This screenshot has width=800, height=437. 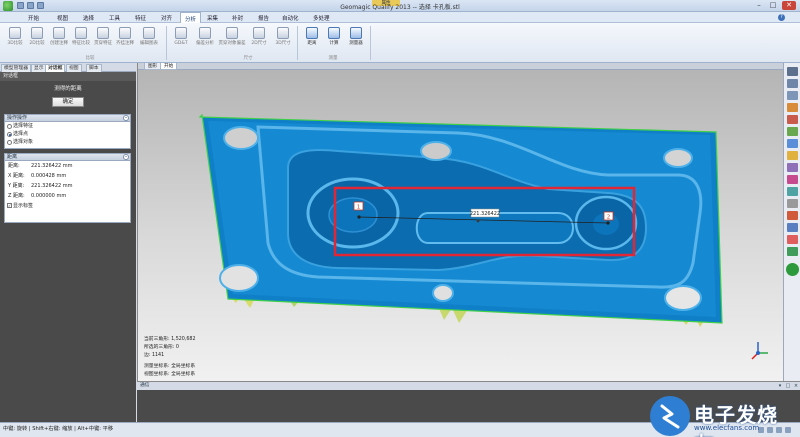 What do you see at coordinates (125, 39) in the screenshot?
I see `ribbon-align-annotation-button: 齐挂注释` at bounding box center [125, 39].